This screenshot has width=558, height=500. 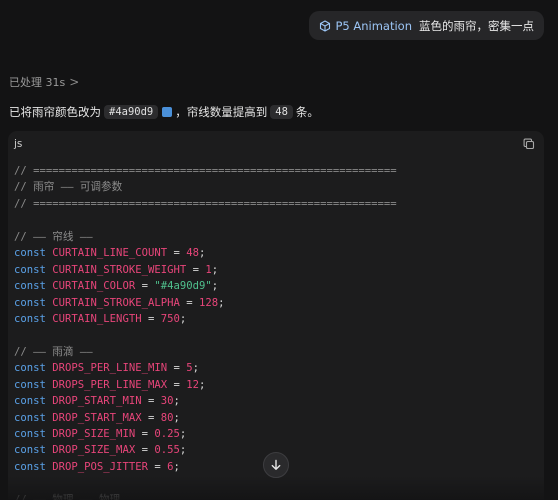 I want to click on code-line: const CURTAIN_COLOR = "#4a90d9";, so click(x=276, y=286).